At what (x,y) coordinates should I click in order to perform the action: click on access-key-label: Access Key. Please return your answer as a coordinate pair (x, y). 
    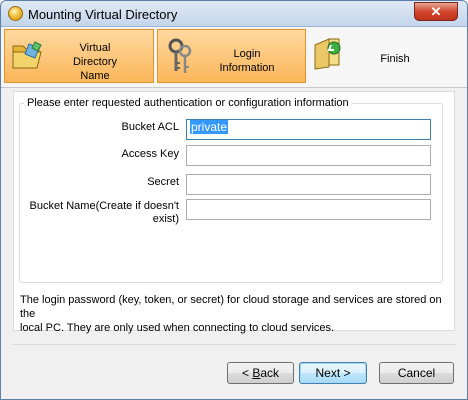
    Looking at the image, I should click on (150, 154).